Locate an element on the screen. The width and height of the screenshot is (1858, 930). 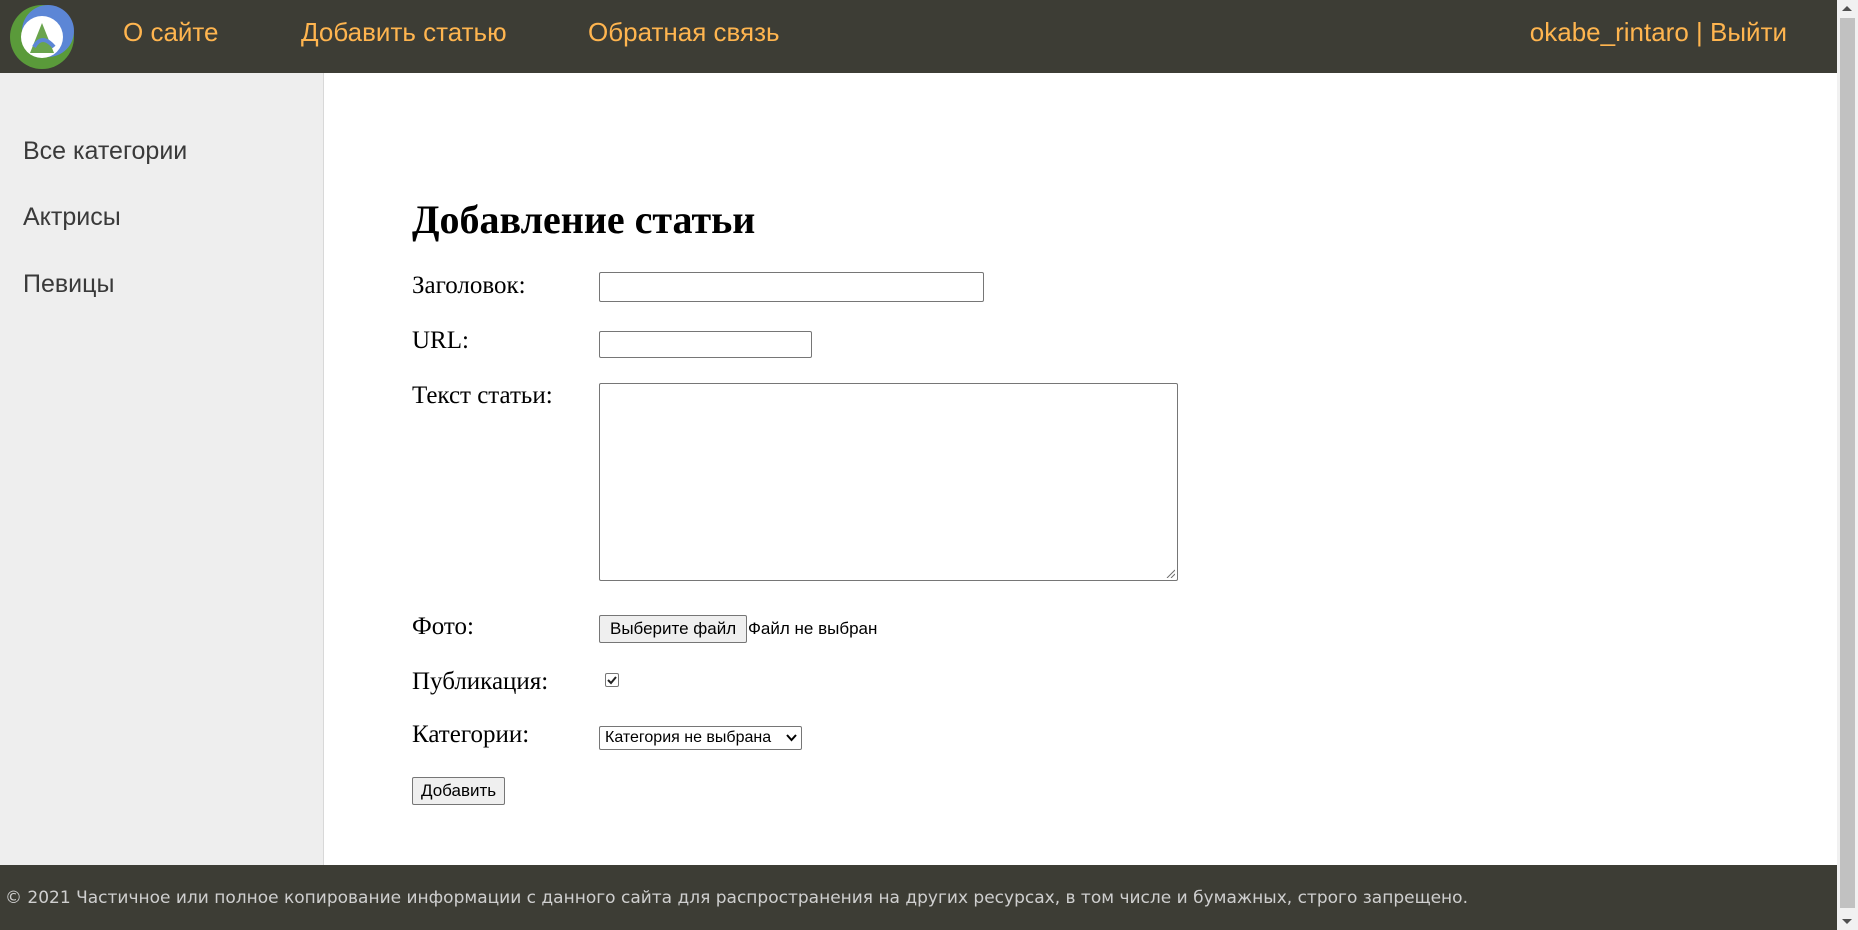
category-select-value: Категория не выбрана is located at coordinates (688, 737).